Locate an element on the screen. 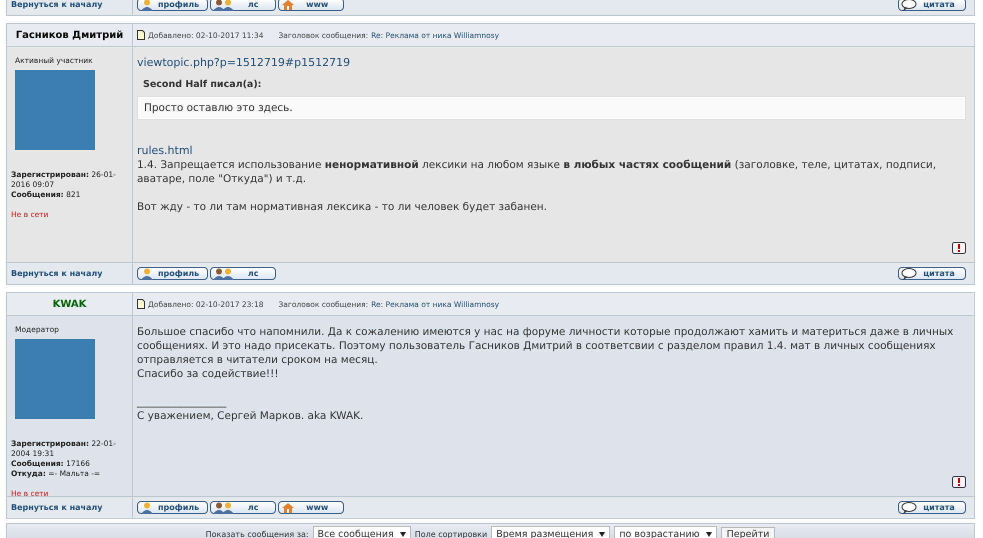 Image resolution: width=983 pixels, height=538 pixels. post-link: viewtopic.php?p=1512719#p1512719 is located at coordinates (243, 63).